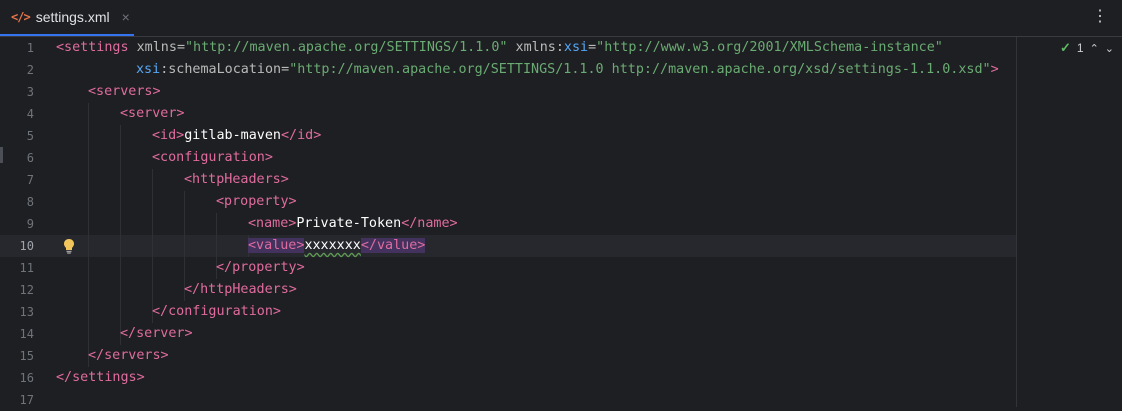 The height and width of the screenshot is (411, 1122). What do you see at coordinates (26, 334) in the screenshot?
I see `line-number: 14` at bounding box center [26, 334].